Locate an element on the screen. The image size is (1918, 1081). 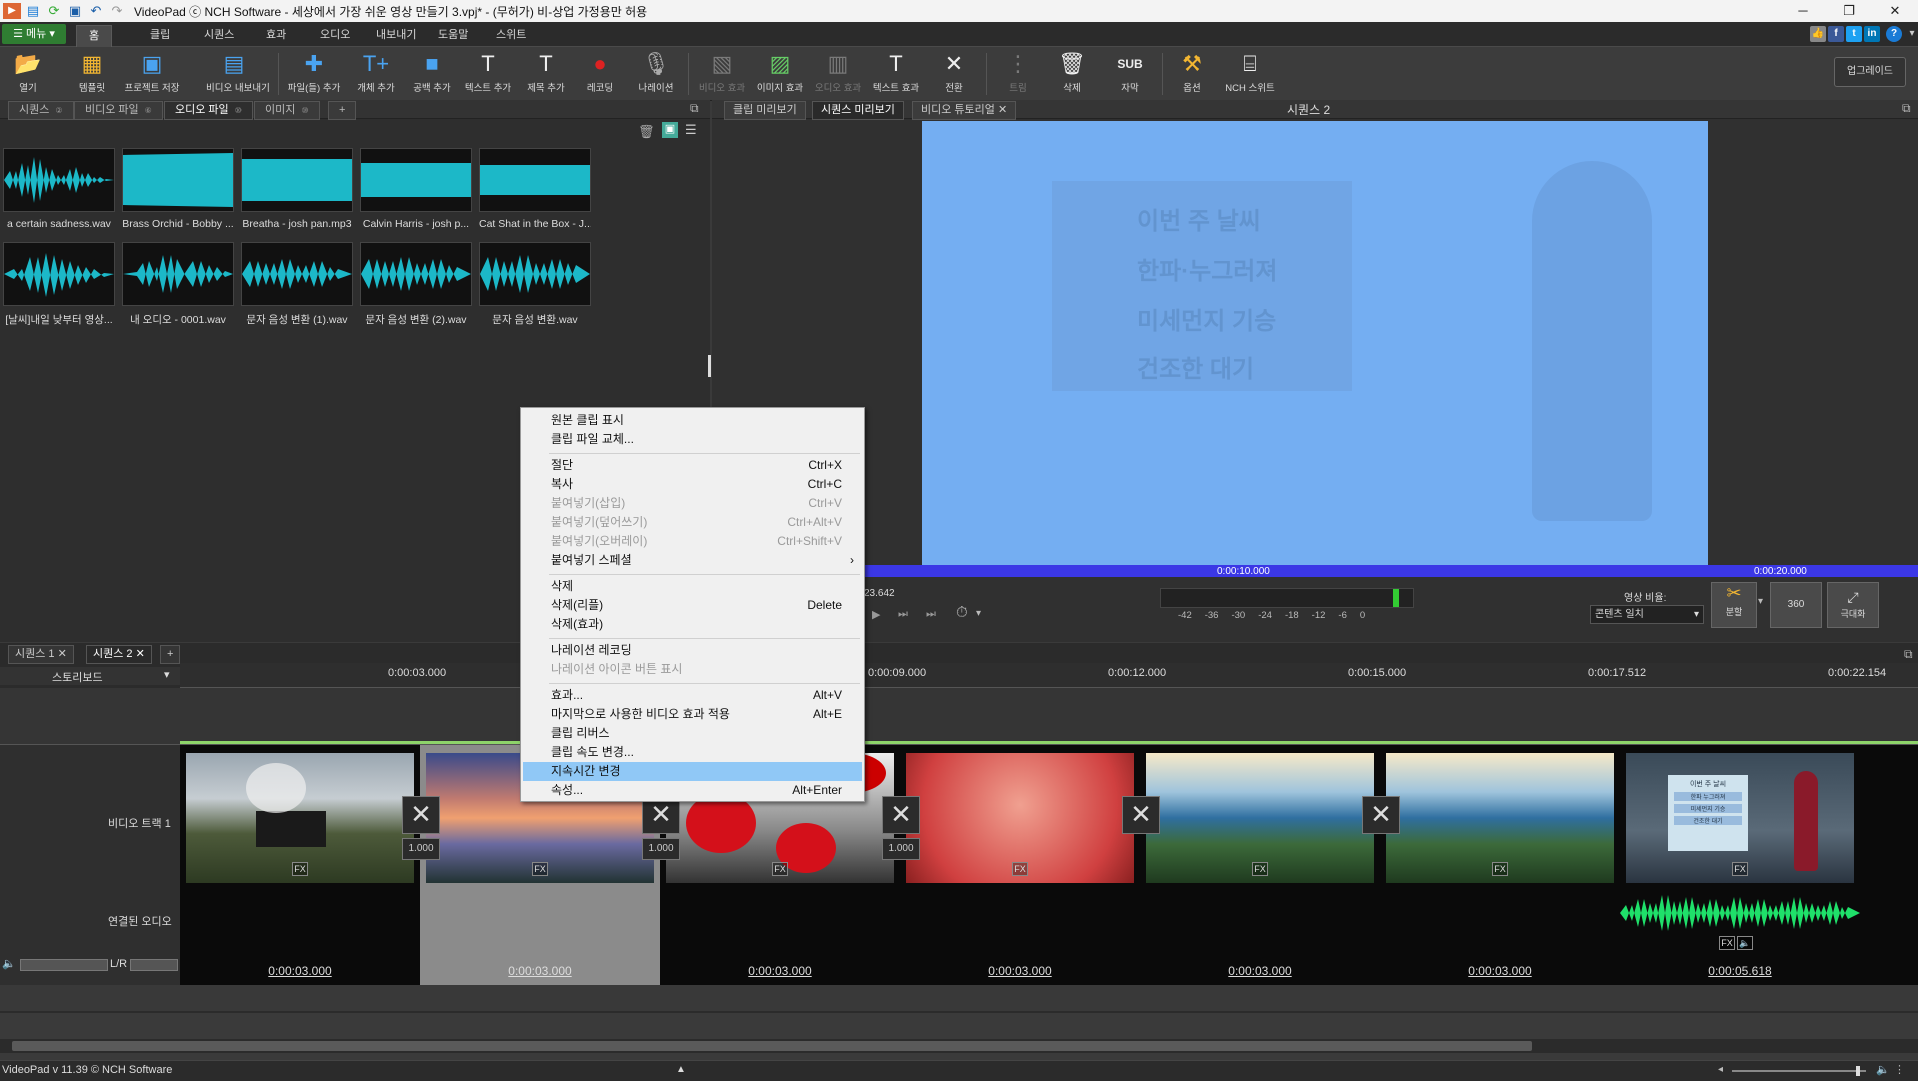
help-dropdown-icon: ▾ is located at coordinates (1911, 34).